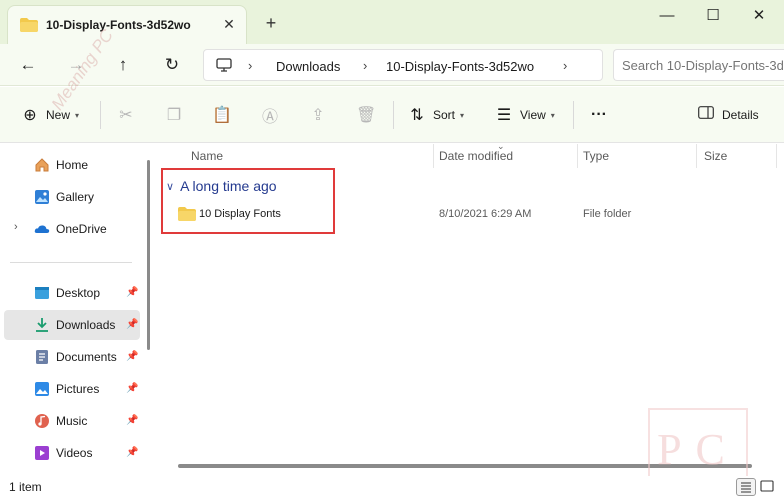 This screenshot has width=784, height=499. What do you see at coordinates (42, 165) in the screenshot?
I see `home-icon` at bounding box center [42, 165].